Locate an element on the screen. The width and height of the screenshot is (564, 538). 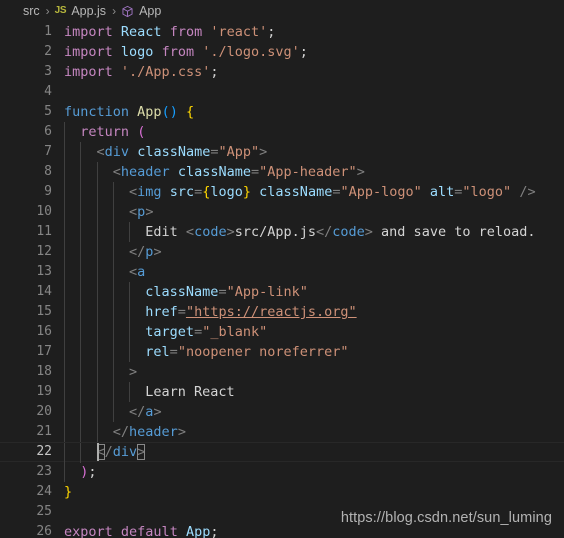
code-line: 25 is located at coordinates (282, 512).